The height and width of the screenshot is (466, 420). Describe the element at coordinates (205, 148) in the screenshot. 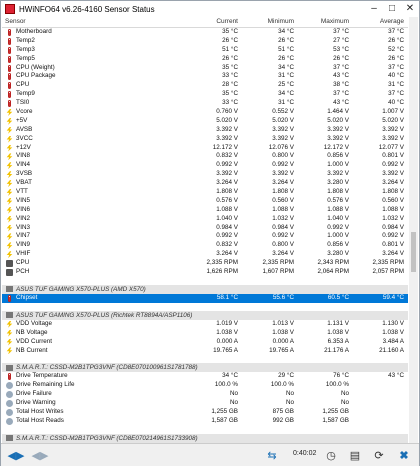

I see `table-row: +12V 12.172 V 12.076 V 12.172 V 12.077 V` at that location.